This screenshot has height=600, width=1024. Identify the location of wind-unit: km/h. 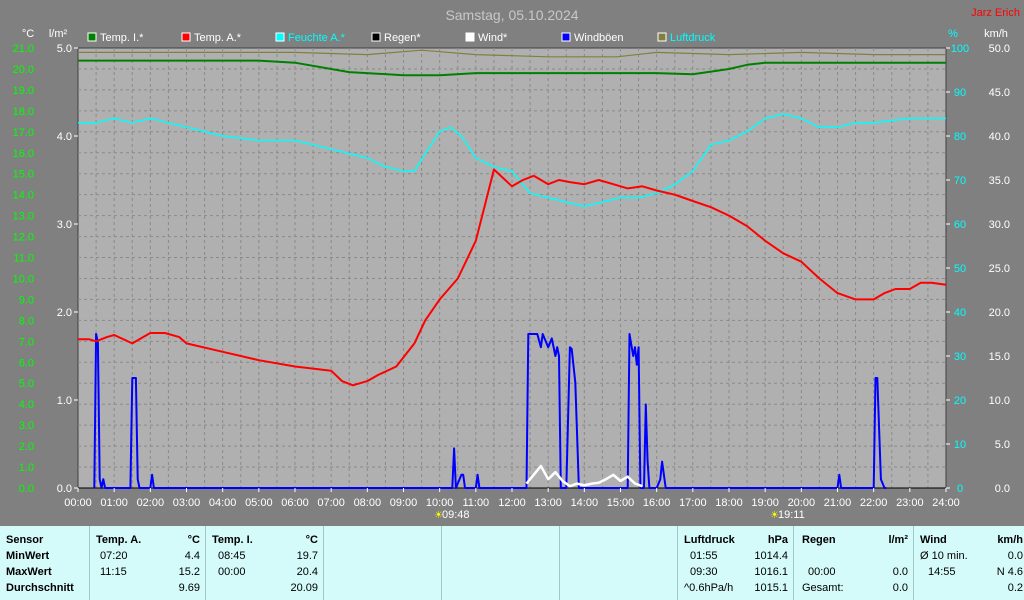
(1010, 540).